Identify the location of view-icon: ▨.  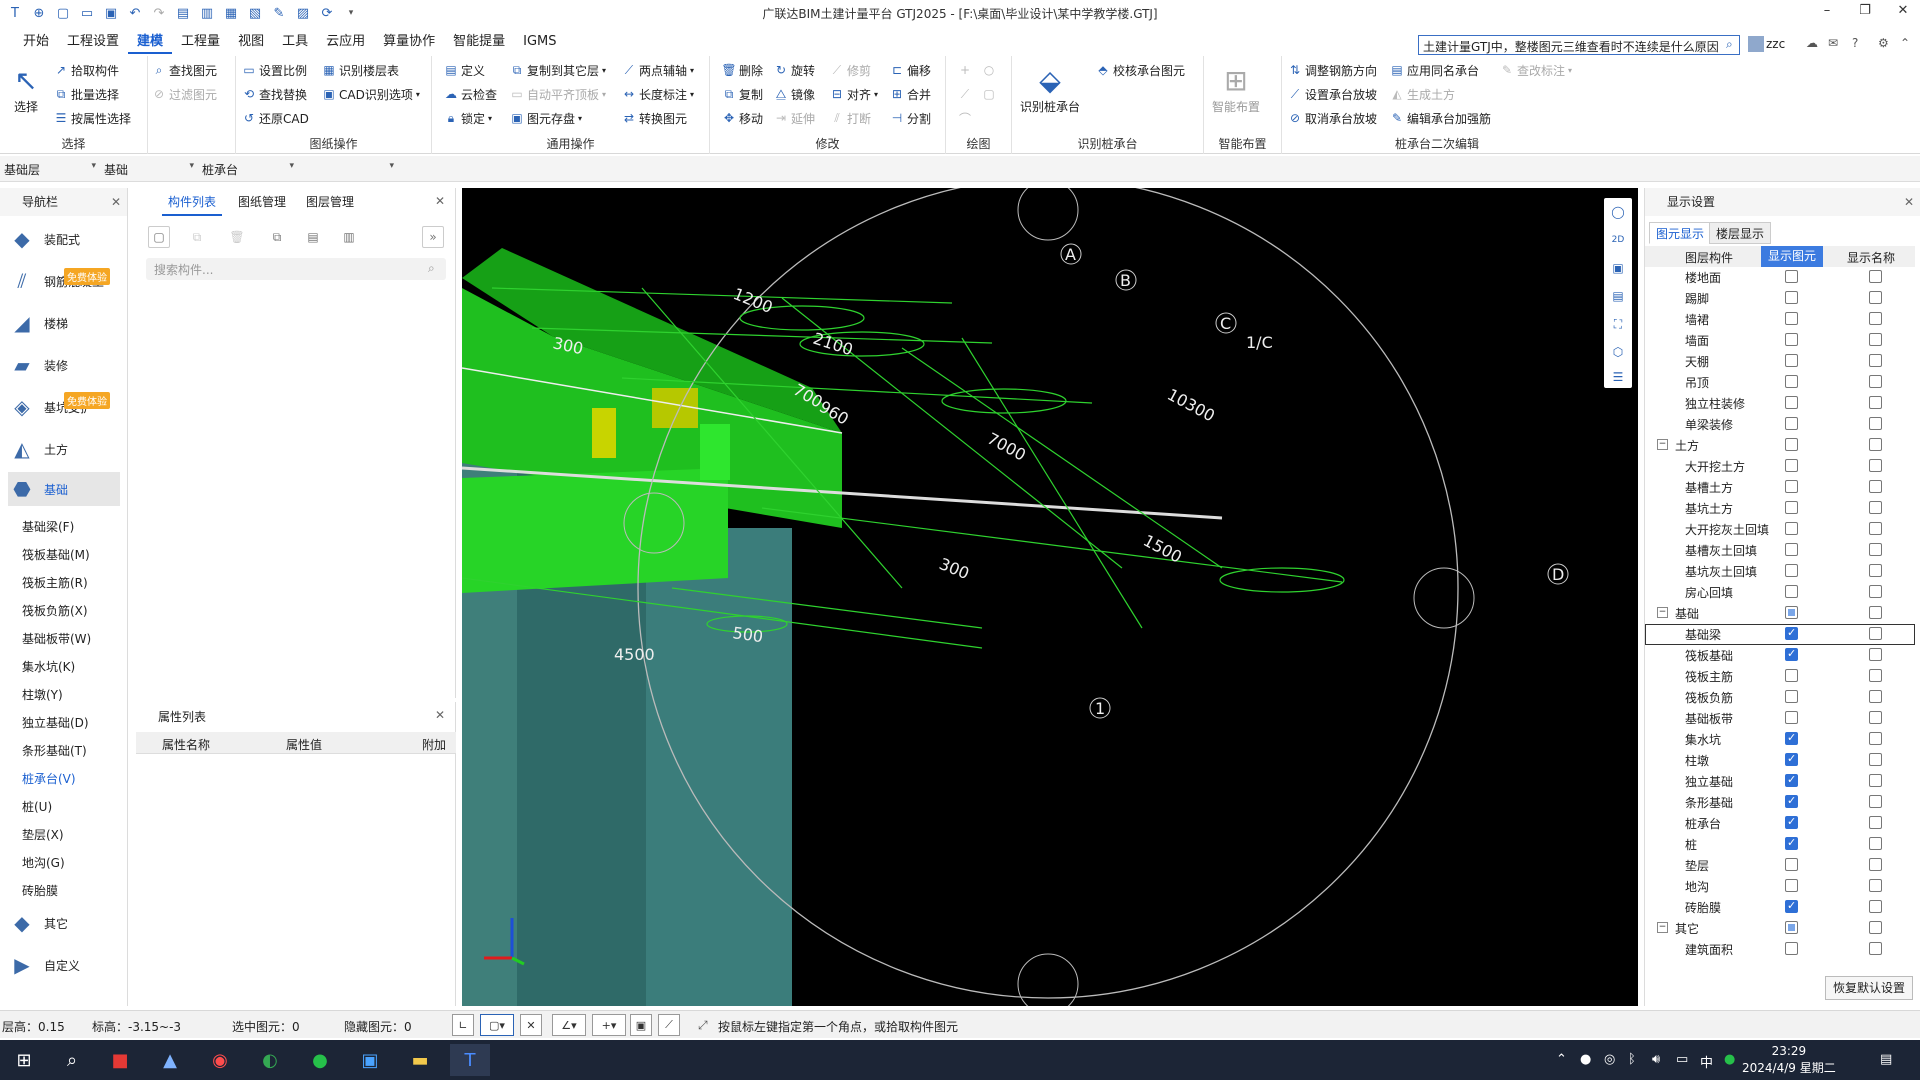
(303, 13).